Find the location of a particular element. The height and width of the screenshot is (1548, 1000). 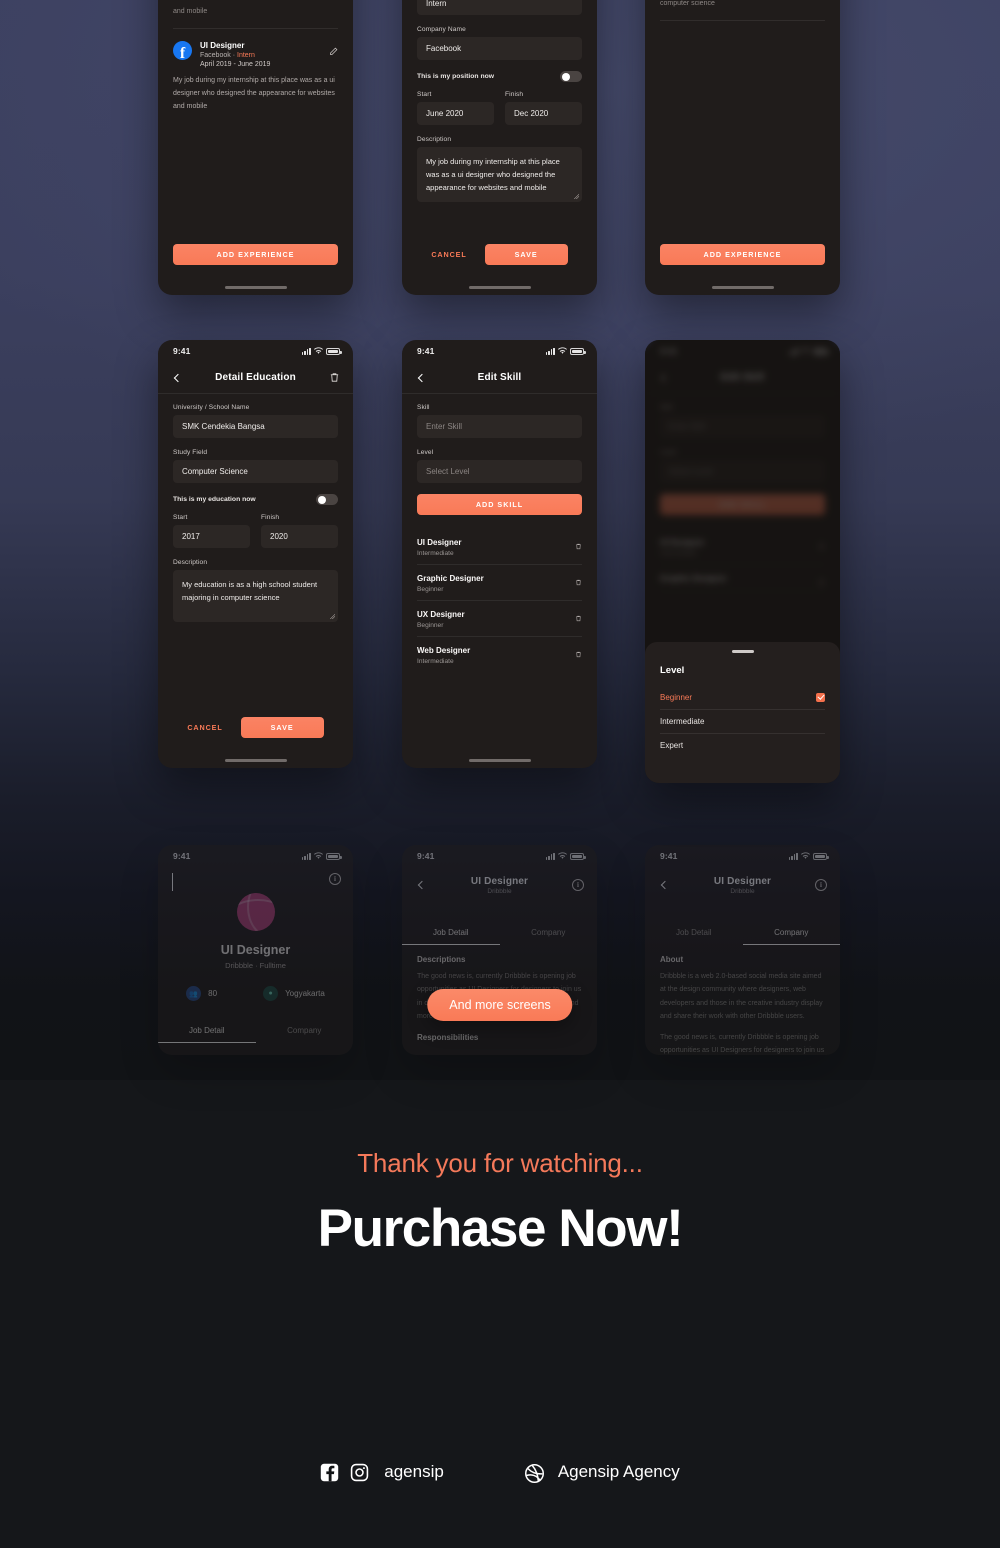

purchase-now-text: Purchase Now! is located at coordinates (500, 1228).